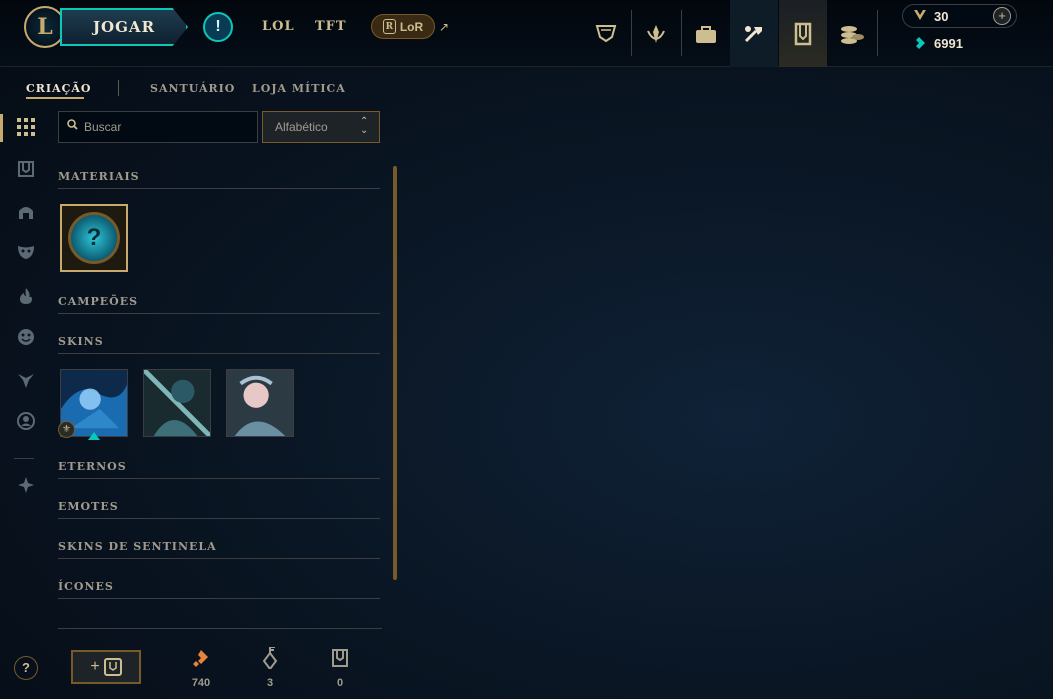  I want to click on section-eternos: ETERNOS, so click(92, 466).